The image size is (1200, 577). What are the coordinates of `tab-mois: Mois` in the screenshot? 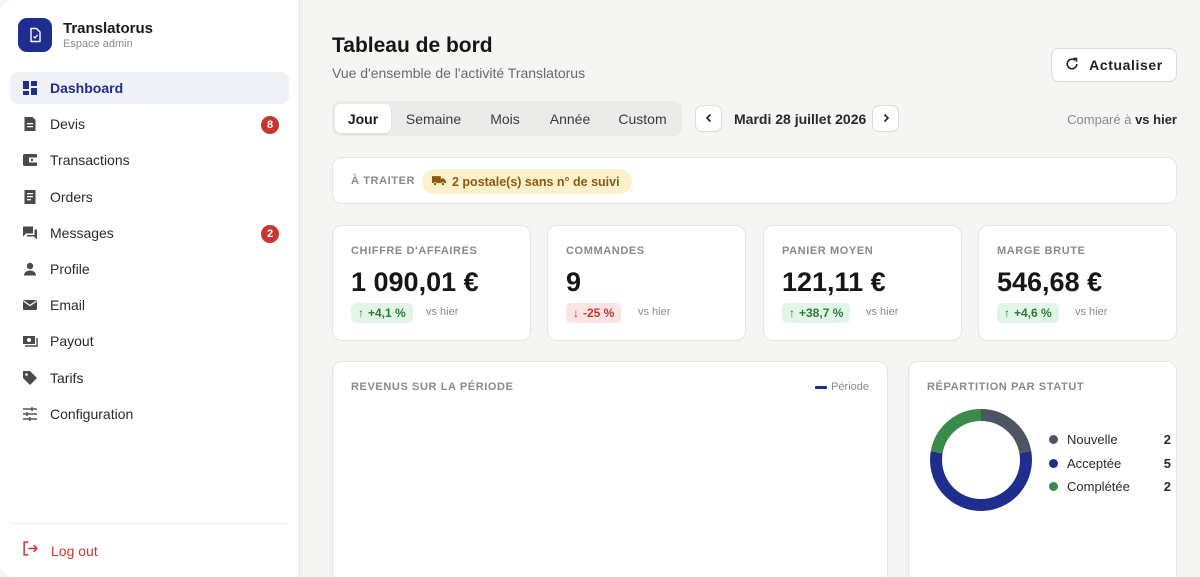 It's located at (505, 118).